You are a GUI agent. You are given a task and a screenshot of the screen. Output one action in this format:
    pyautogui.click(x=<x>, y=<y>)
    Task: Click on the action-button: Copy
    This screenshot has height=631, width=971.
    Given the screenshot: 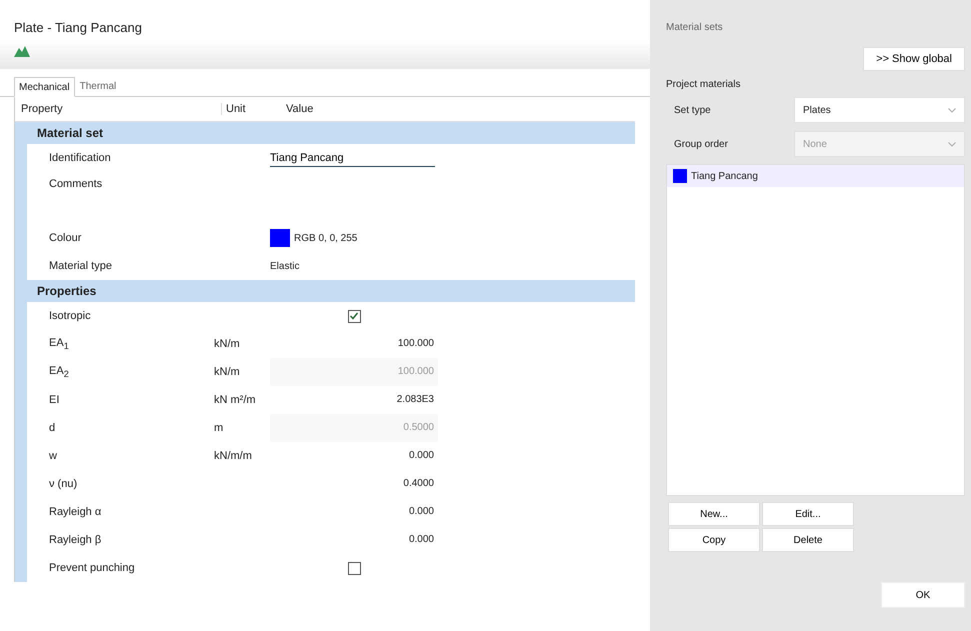 What is the action you would take?
    pyautogui.click(x=714, y=540)
    